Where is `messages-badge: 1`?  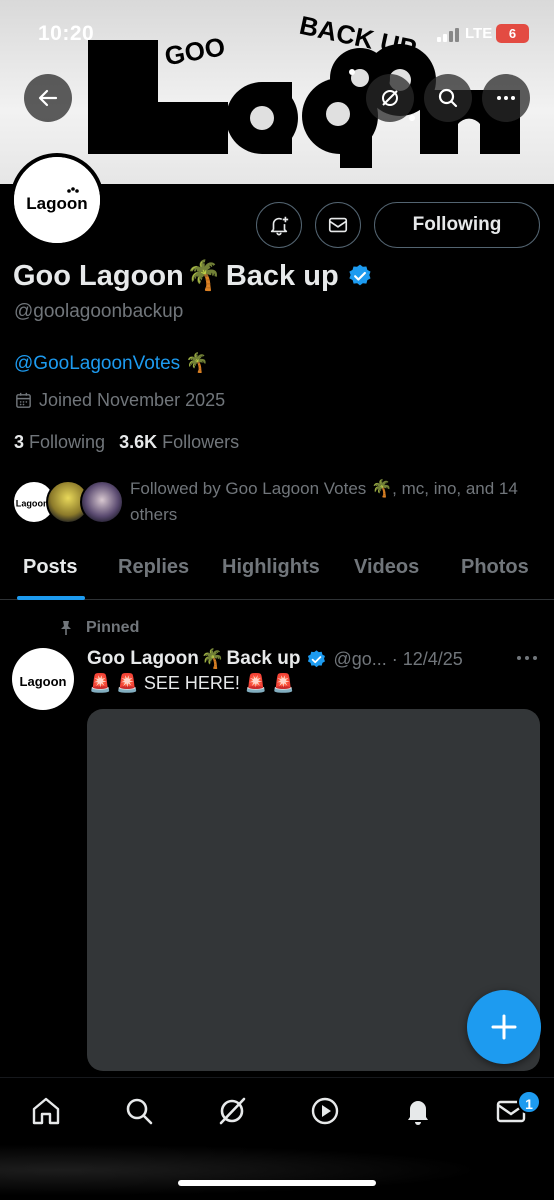
messages-badge: 1 is located at coordinates (529, 1102).